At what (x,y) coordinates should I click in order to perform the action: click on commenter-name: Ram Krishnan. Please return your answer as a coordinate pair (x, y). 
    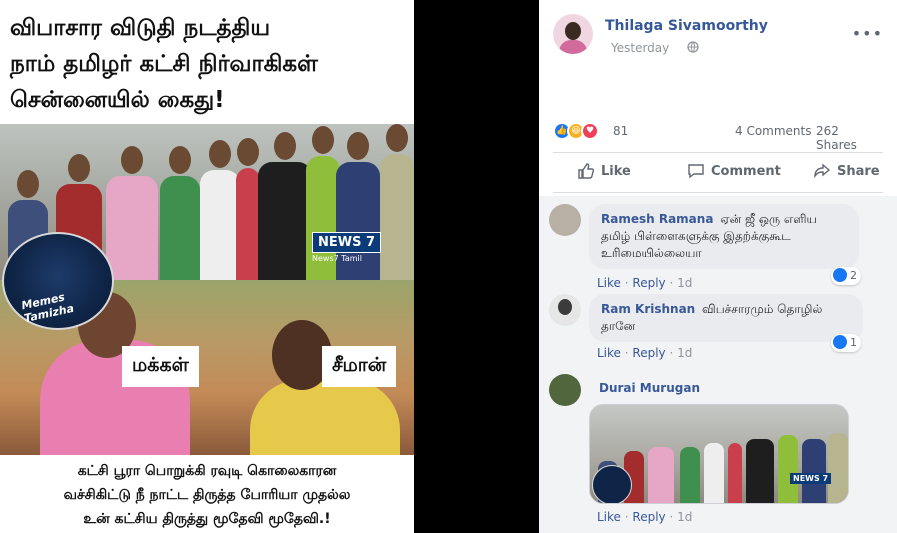
    Looking at the image, I should click on (648, 309).